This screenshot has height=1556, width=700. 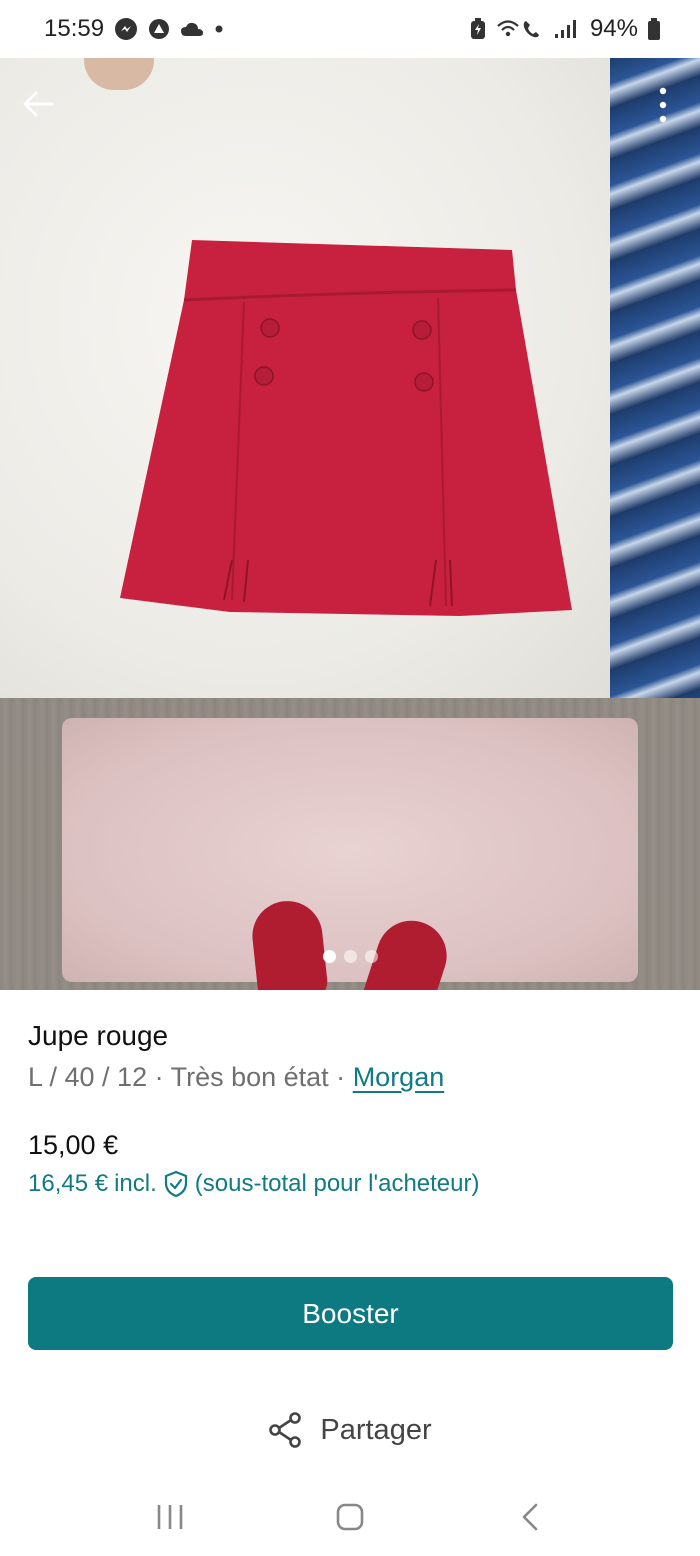 I want to click on battery-text: 94%, so click(x=613, y=28).